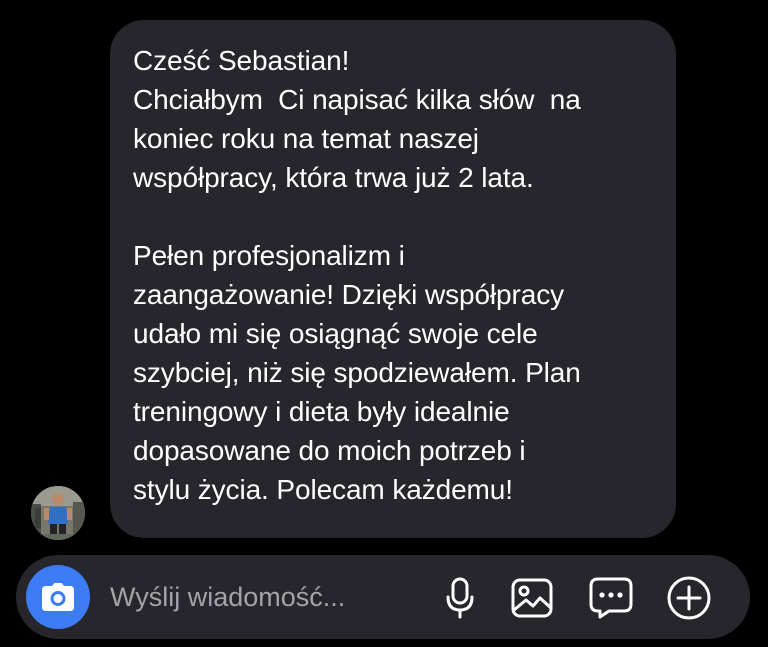 The height and width of the screenshot is (647, 768). I want to click on plus-circle-icon, so click(689, 598).